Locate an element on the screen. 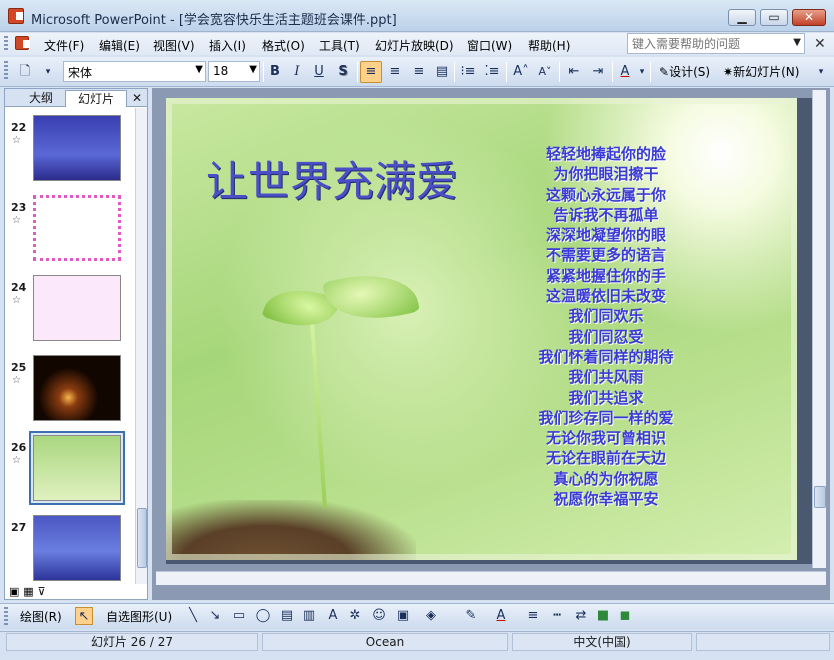 The width and height of the screenshot is (834, 660). menu-edit: 编辑(E) is located at coordinates (119, 45).